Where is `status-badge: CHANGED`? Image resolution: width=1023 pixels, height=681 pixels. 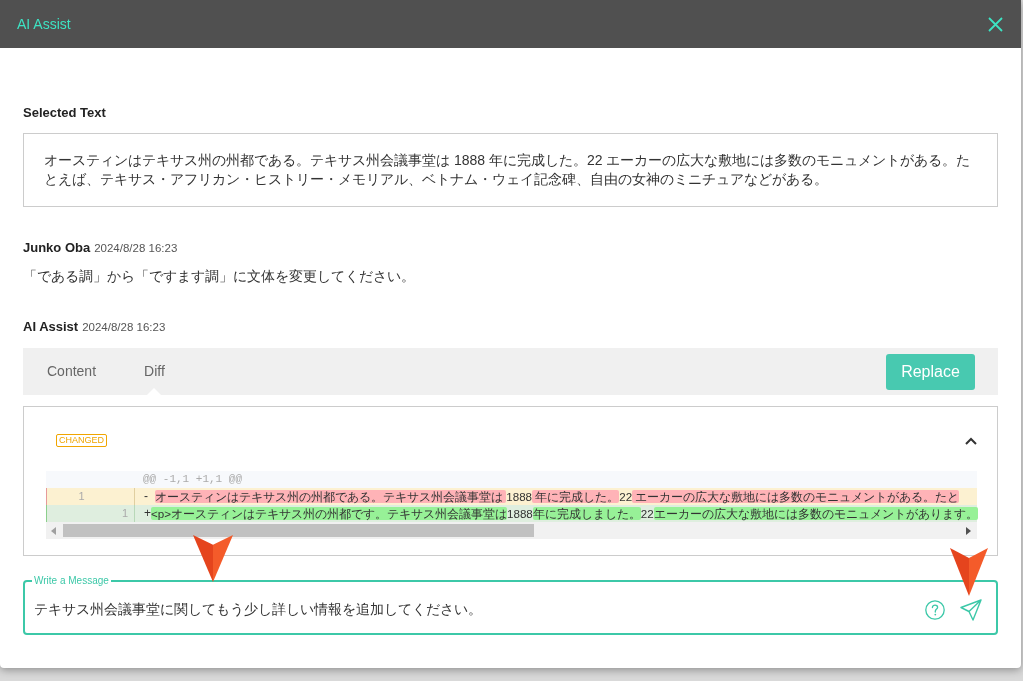 status-badge: CHANGED is located at coordinates (81, 440).